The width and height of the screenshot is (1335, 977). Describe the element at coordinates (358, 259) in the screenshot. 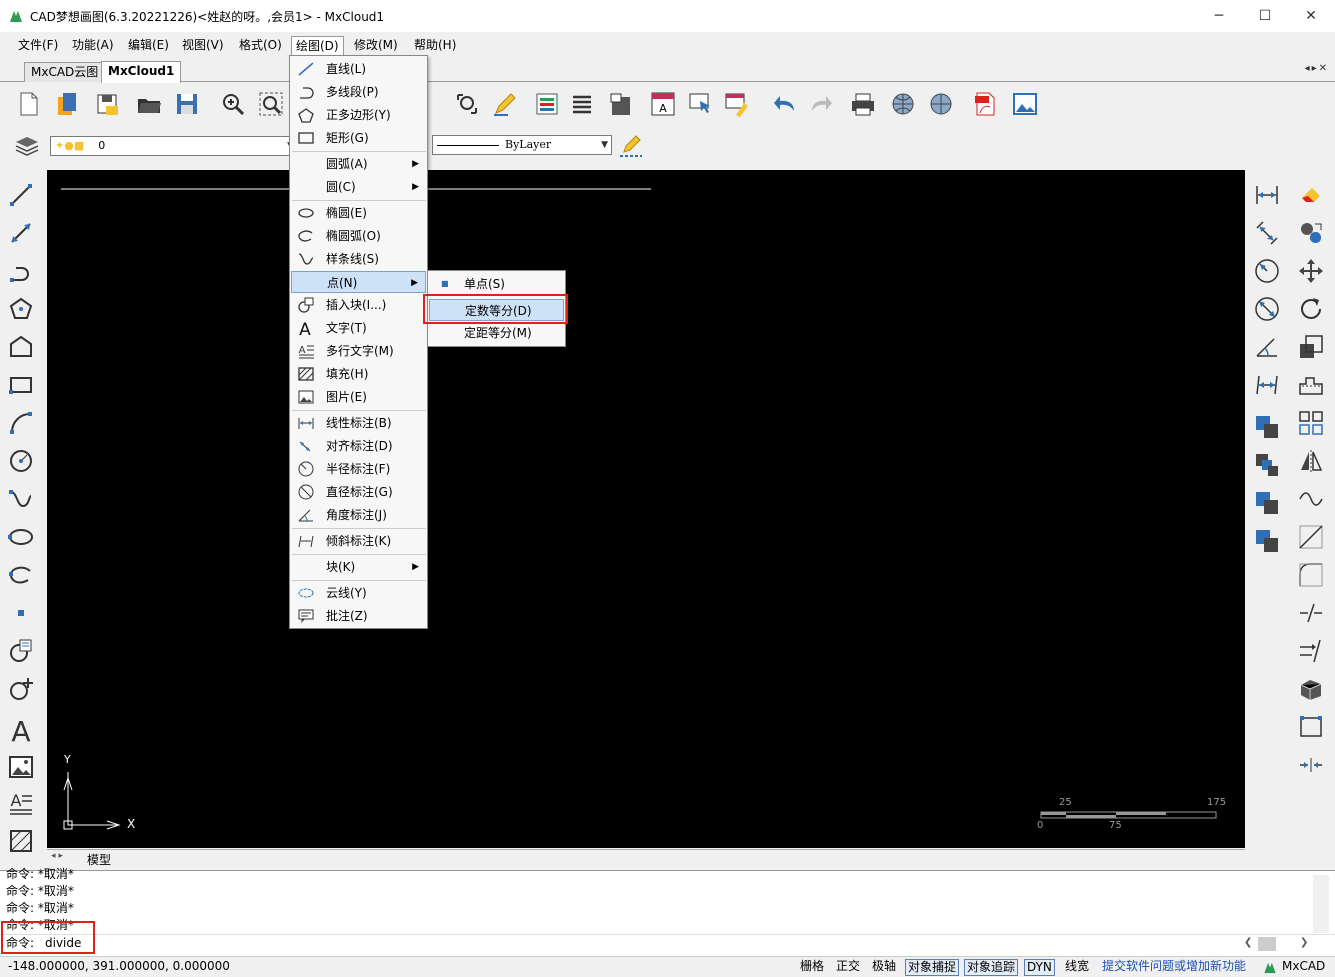

I see `menu-item-spline: 样条线(S)` at that location.